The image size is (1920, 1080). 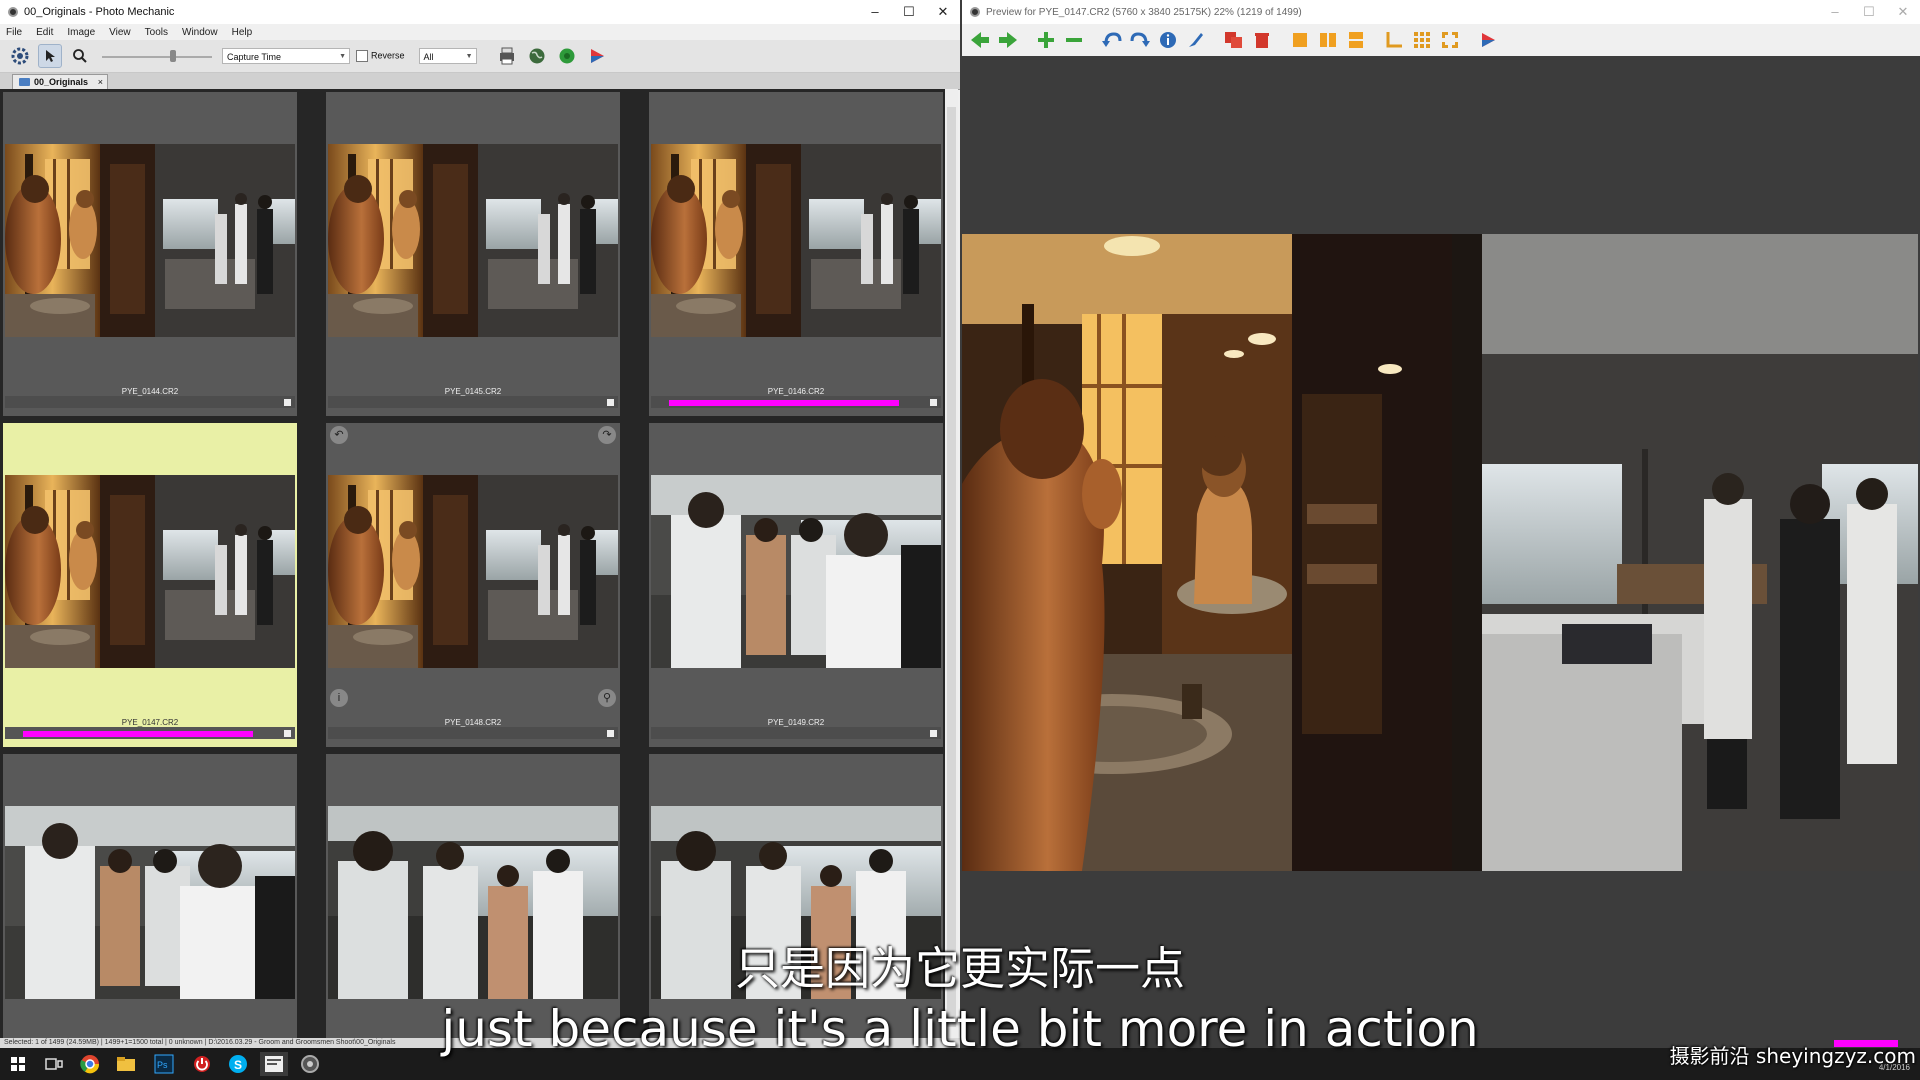 What do you see at coordinates (286, 56) in the screenshot?
I see `sort-select: Capture Time ▼` at bounding box center [286, 56].